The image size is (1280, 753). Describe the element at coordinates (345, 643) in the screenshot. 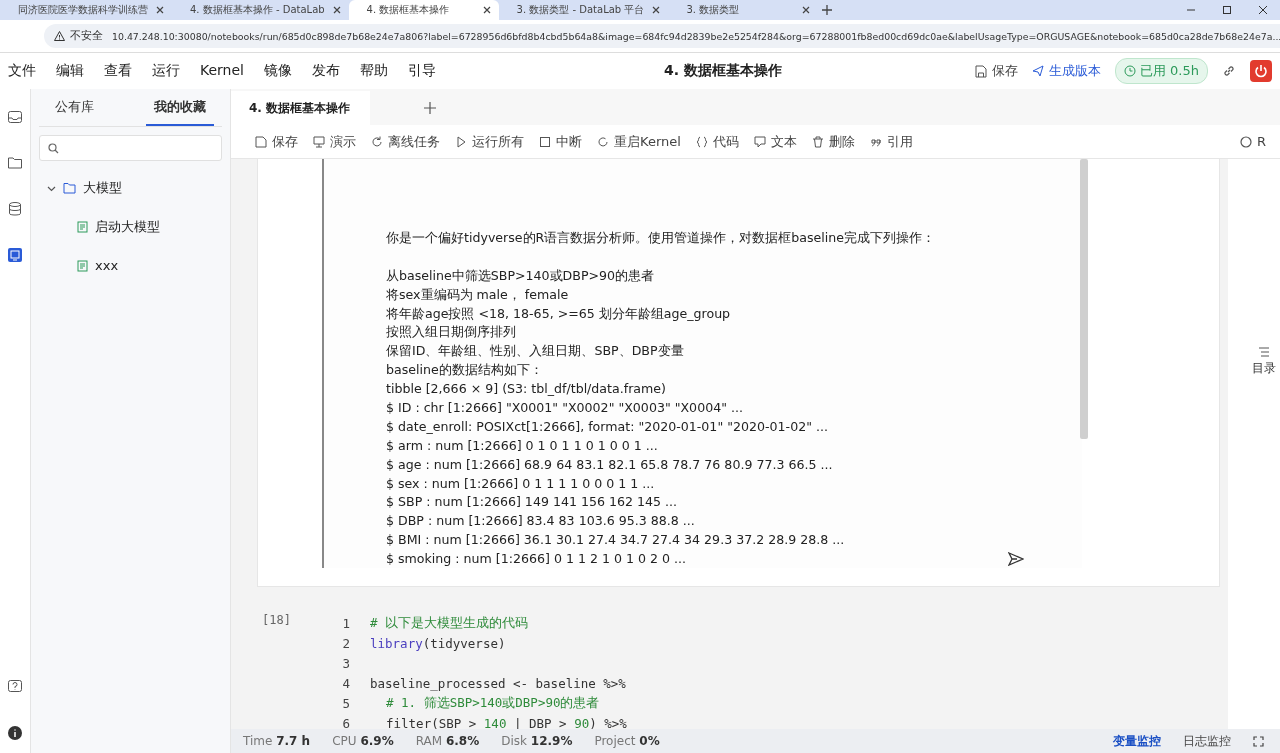

I see `line-number: 2` at that location.